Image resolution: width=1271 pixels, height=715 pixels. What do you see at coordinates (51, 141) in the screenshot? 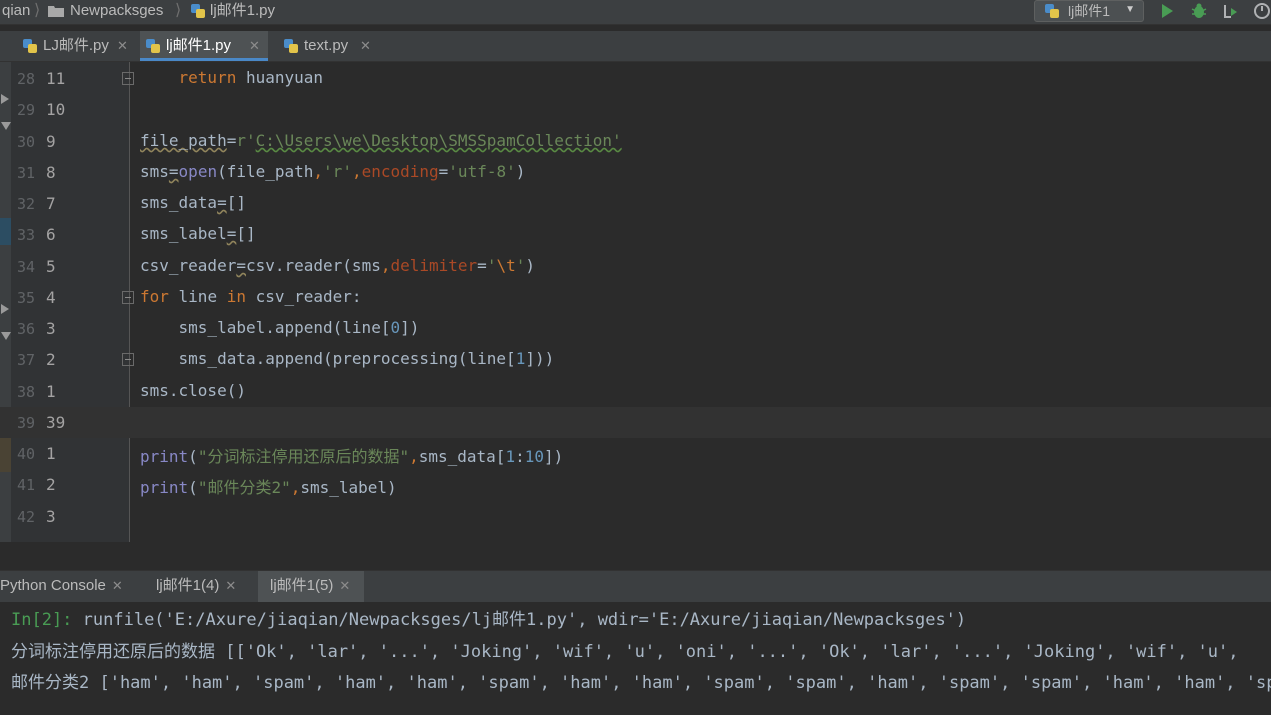
I see `relative-line-number: 9` at bounding box center [51, 141].